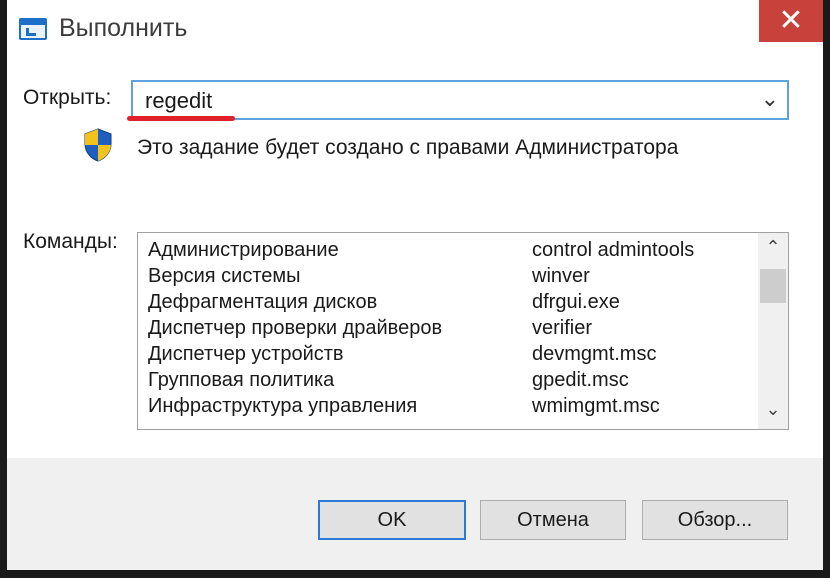 The height and width of the screenshot is (578, 830). I want to click on command-name: Диспетчер устройств, so click(246, 354).